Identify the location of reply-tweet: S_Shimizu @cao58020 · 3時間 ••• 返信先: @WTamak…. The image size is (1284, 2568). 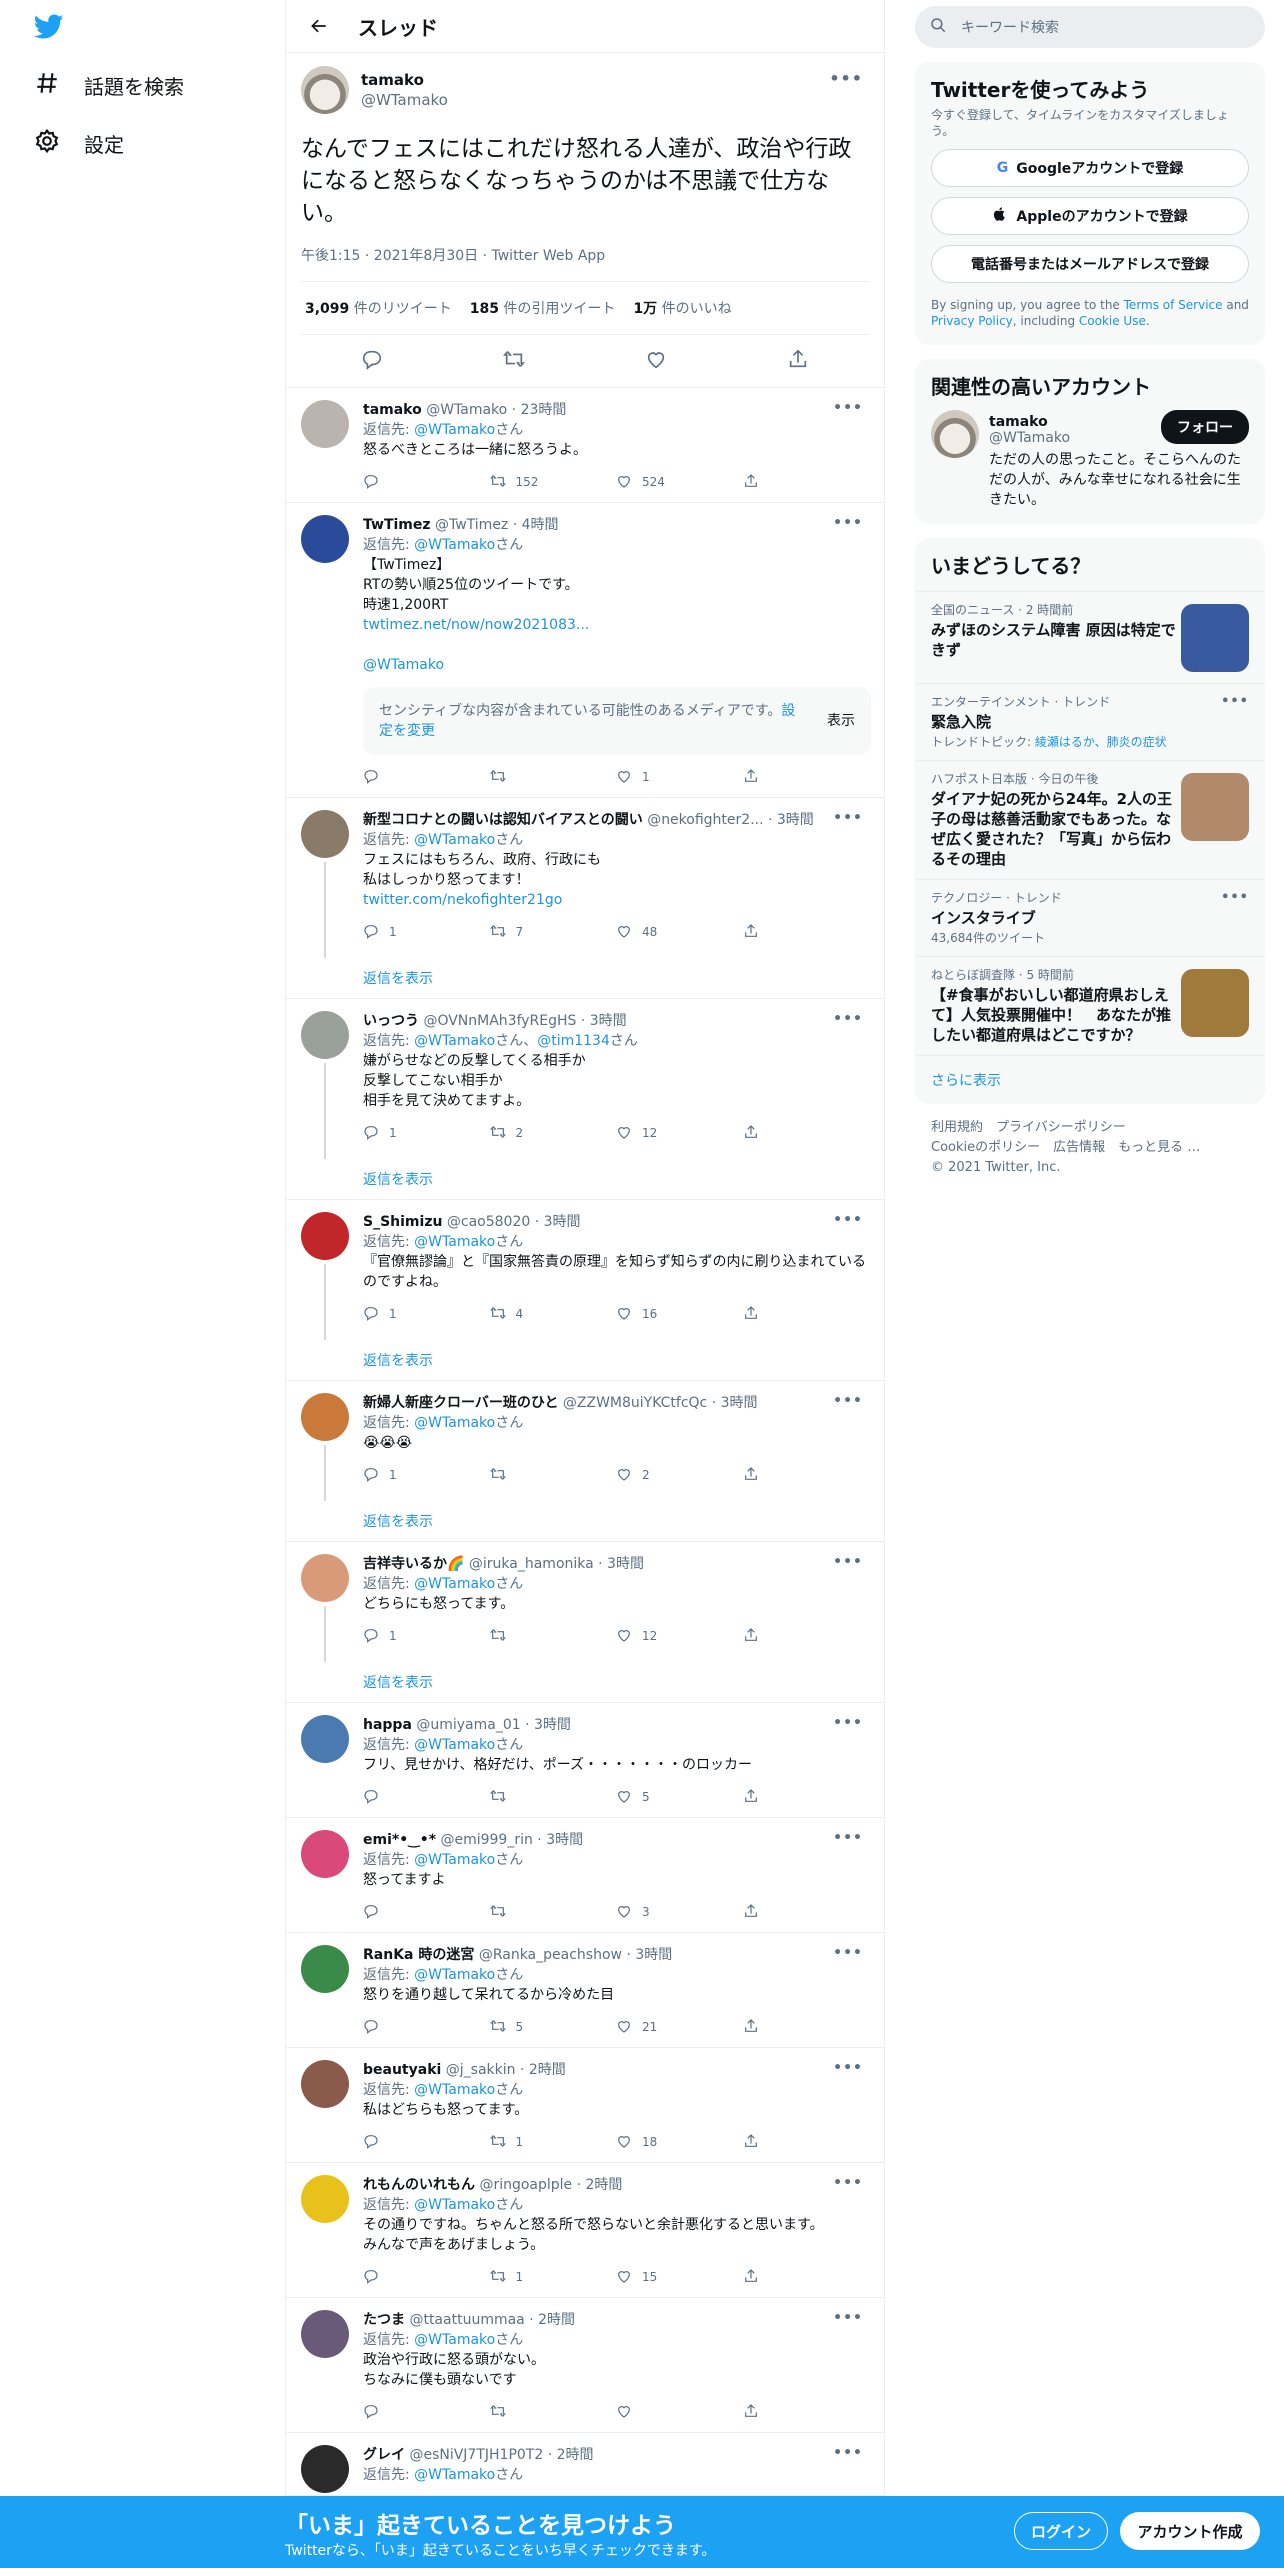
(585, 1290).